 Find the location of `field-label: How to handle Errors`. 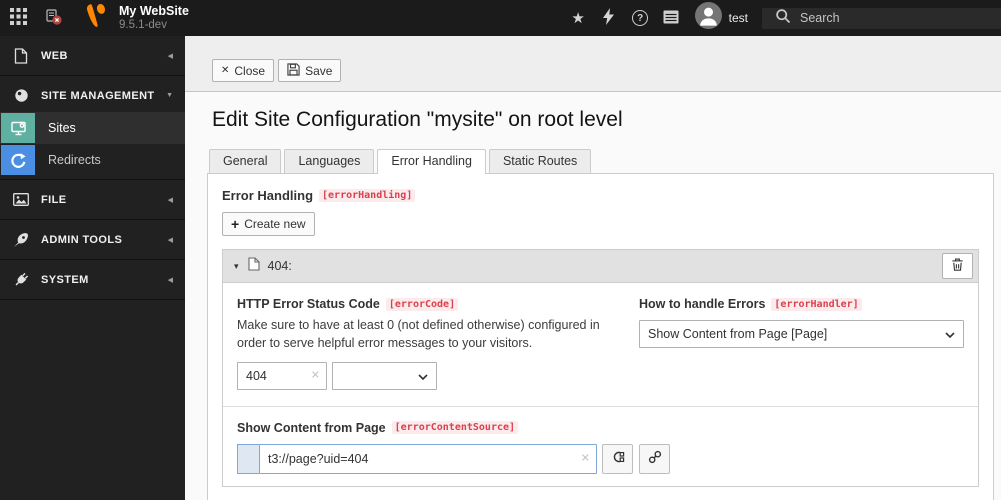

field-label: How to handle Errors is located at coordinates (702, 304).